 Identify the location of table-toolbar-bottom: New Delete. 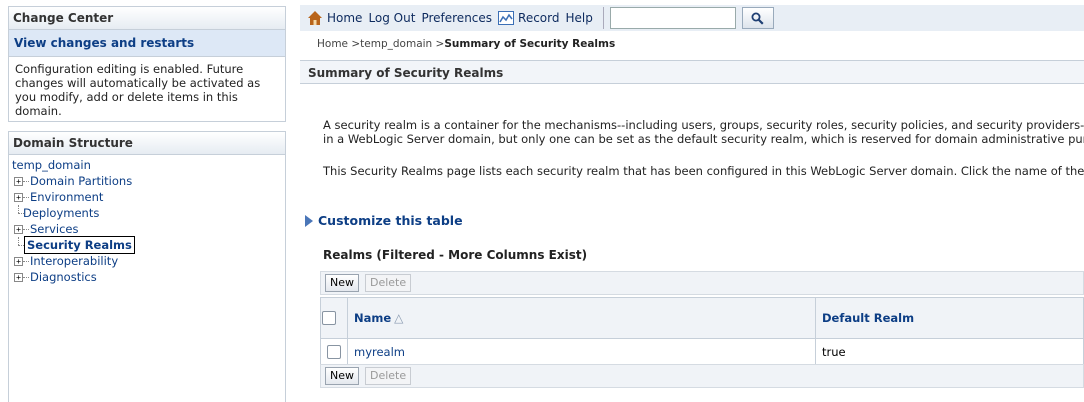
(702, 376).